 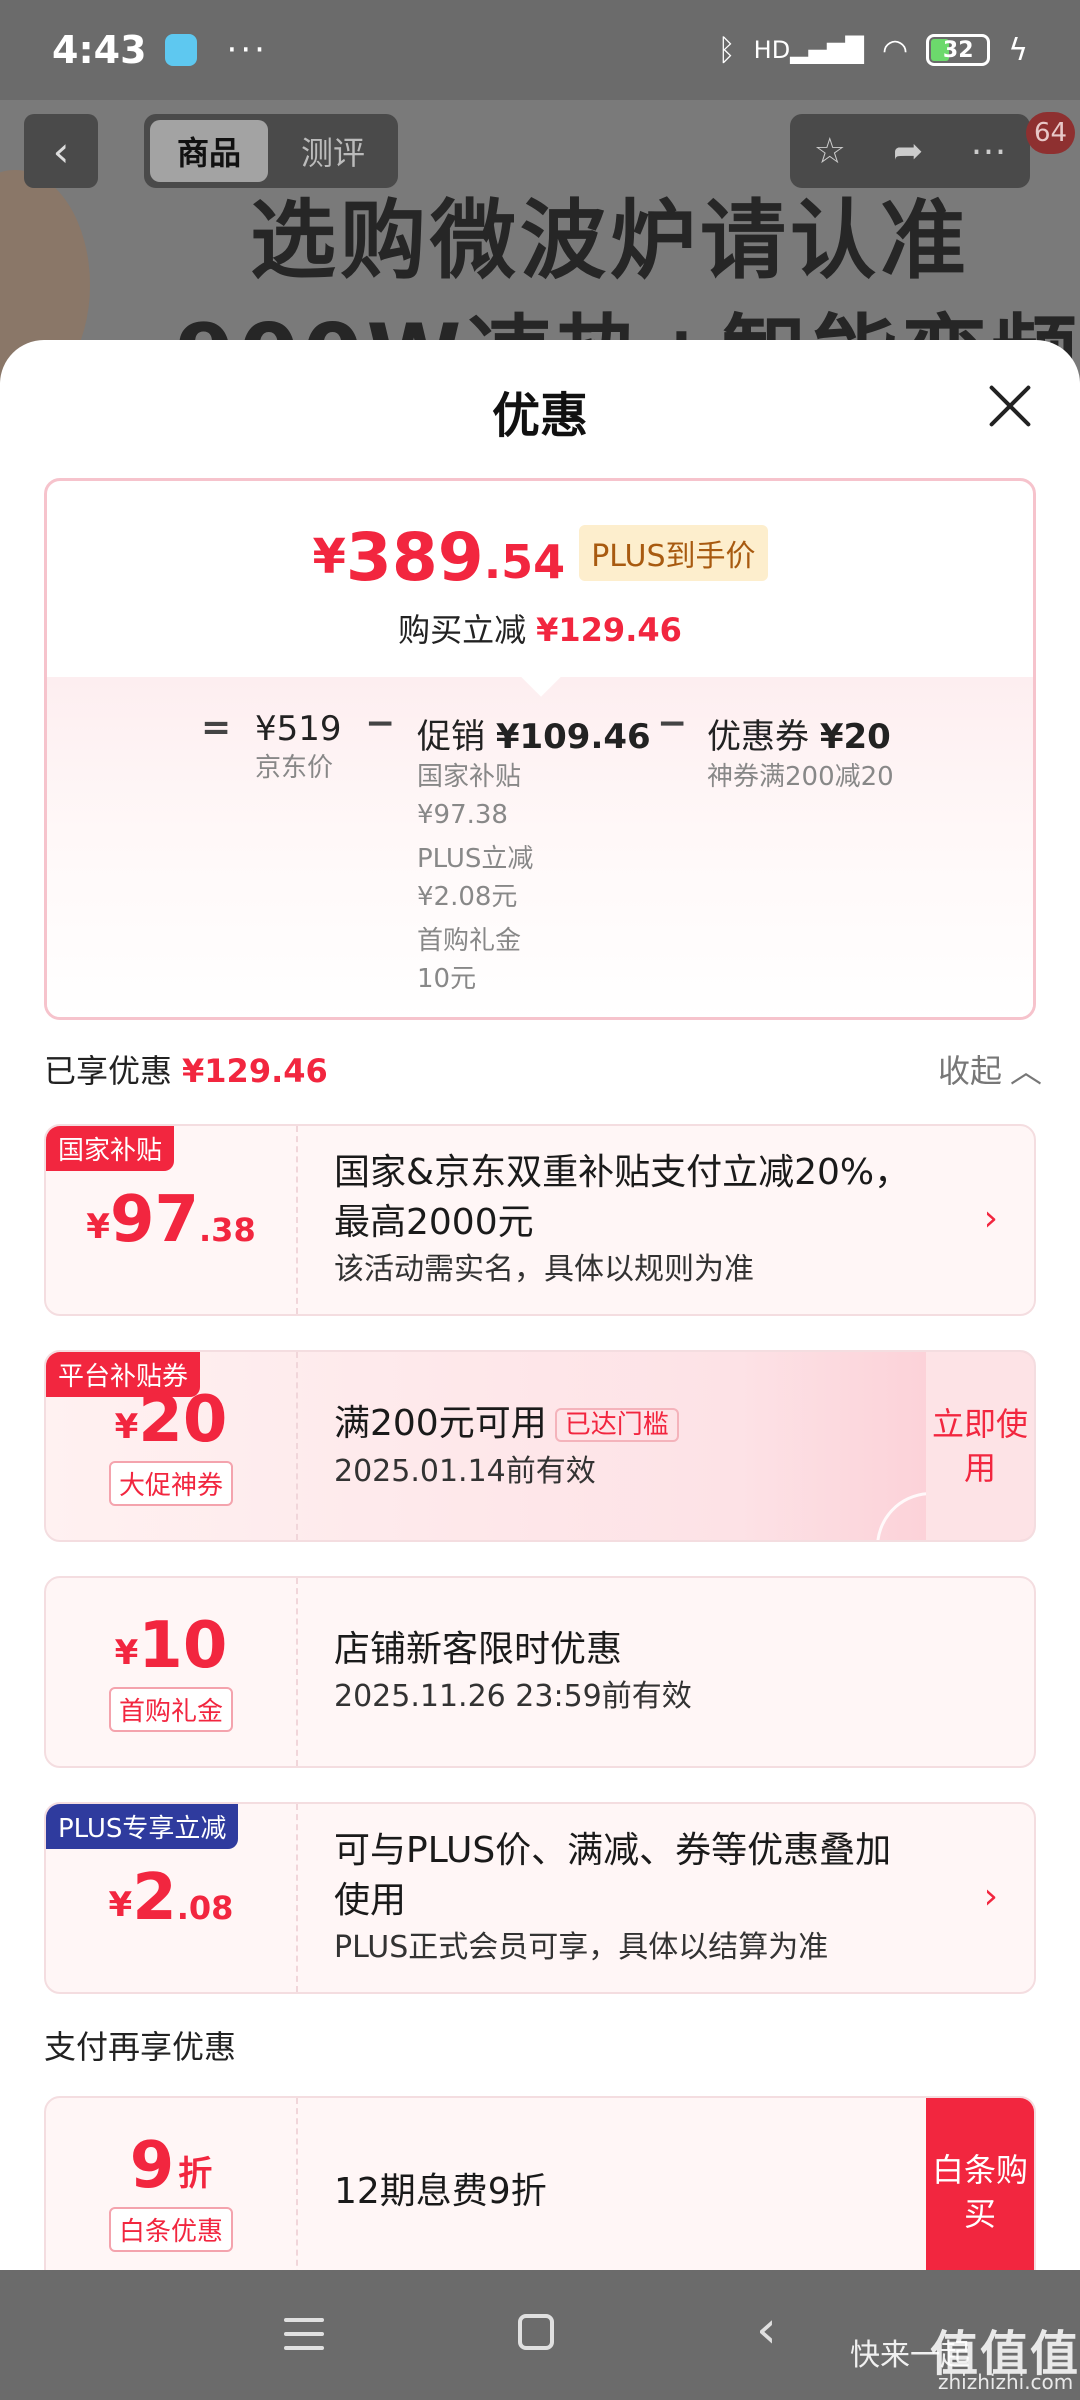 I want to click on jd-price-block: ¥519 京东价, so click(x=298, y=748).